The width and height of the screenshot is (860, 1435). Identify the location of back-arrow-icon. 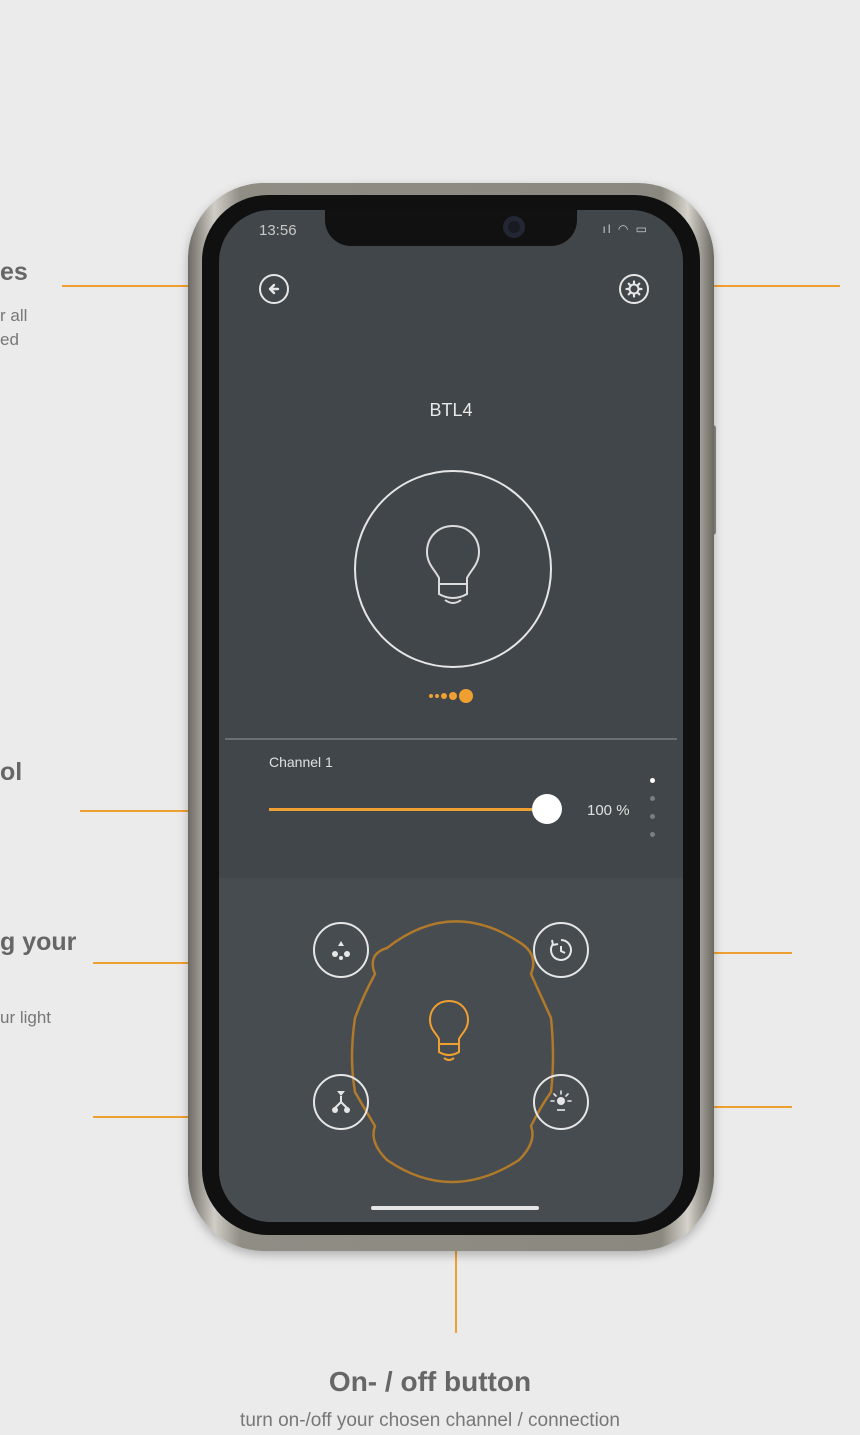
(274, 289).